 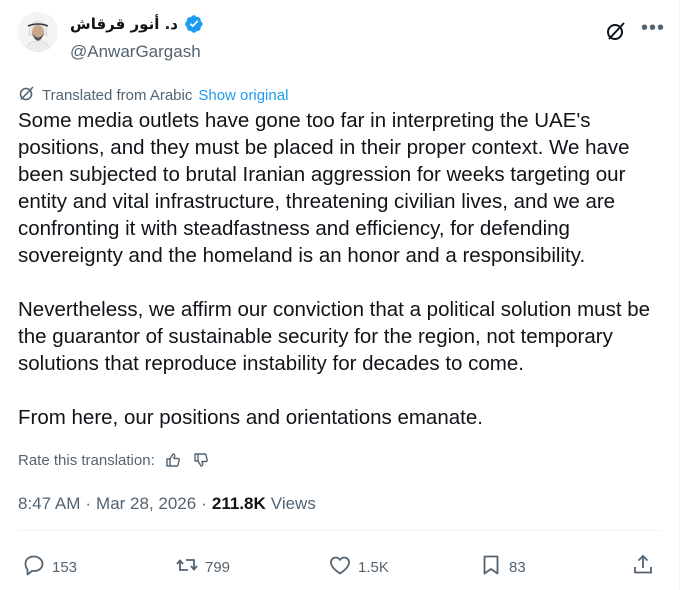 What do you see at coordinates (293, 503) in the screenshot?
I see `views-label: Views` at bounding box center [293, 503].